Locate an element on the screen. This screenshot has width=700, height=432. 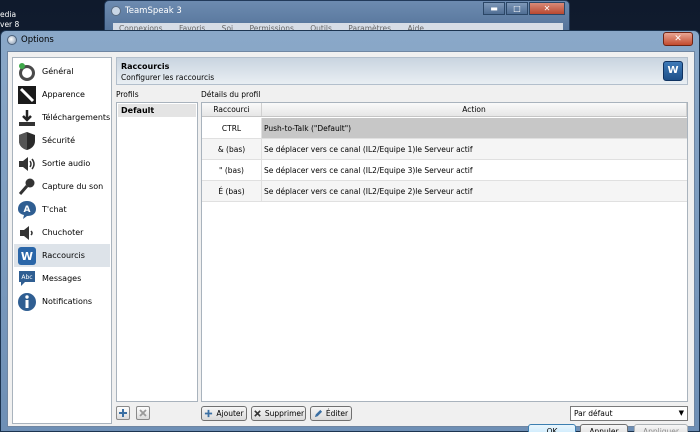
svg-text: A is located at coordinates (27, 210).